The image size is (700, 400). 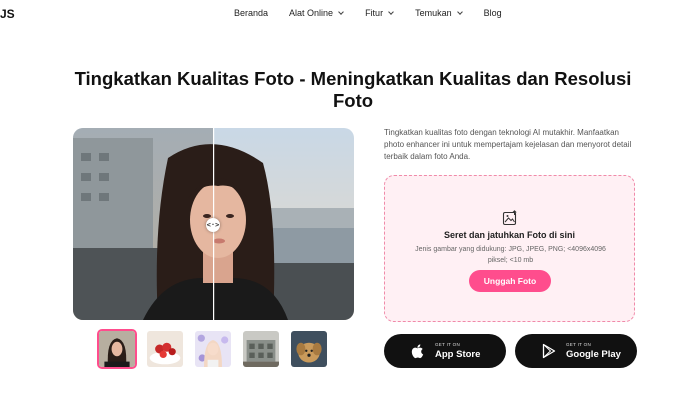 What do you see at coordinates (7, 14) in the screenshot?
I see `logo: JS` at bounding box center [7, 14].